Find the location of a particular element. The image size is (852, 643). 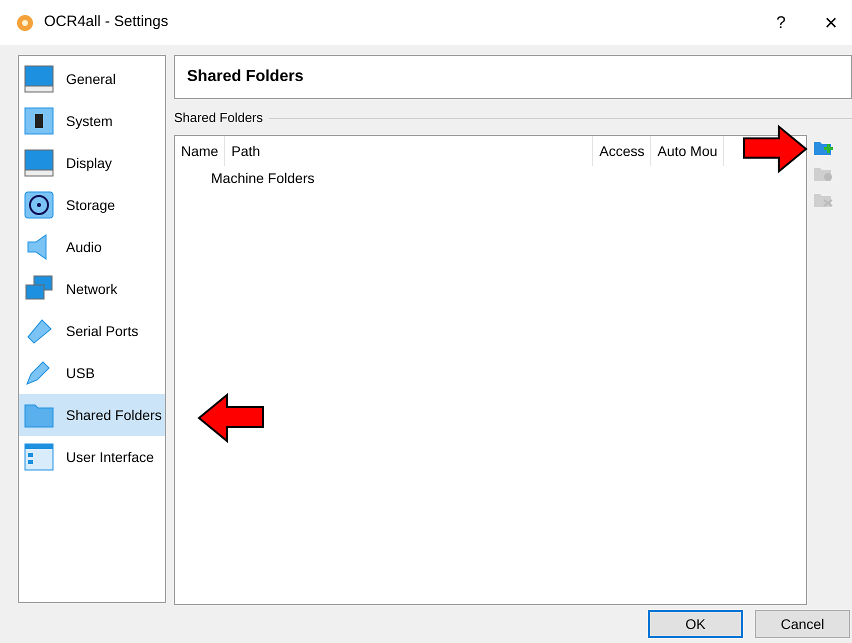

sidebar-item: Serial Ports is located at coordinates (92, 331).